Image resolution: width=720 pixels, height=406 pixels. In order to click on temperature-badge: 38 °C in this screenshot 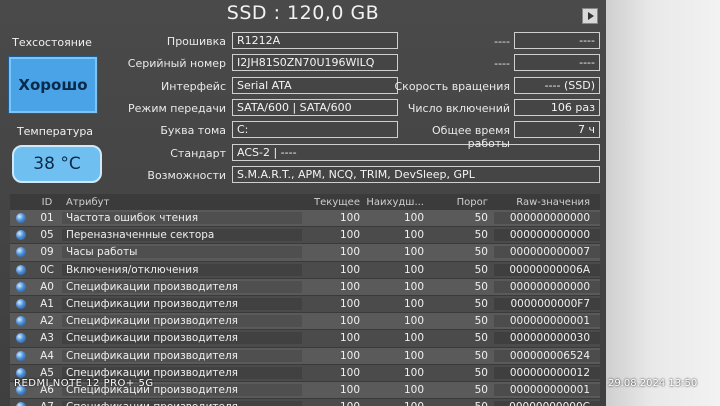, I will do `click(57, 164)`.